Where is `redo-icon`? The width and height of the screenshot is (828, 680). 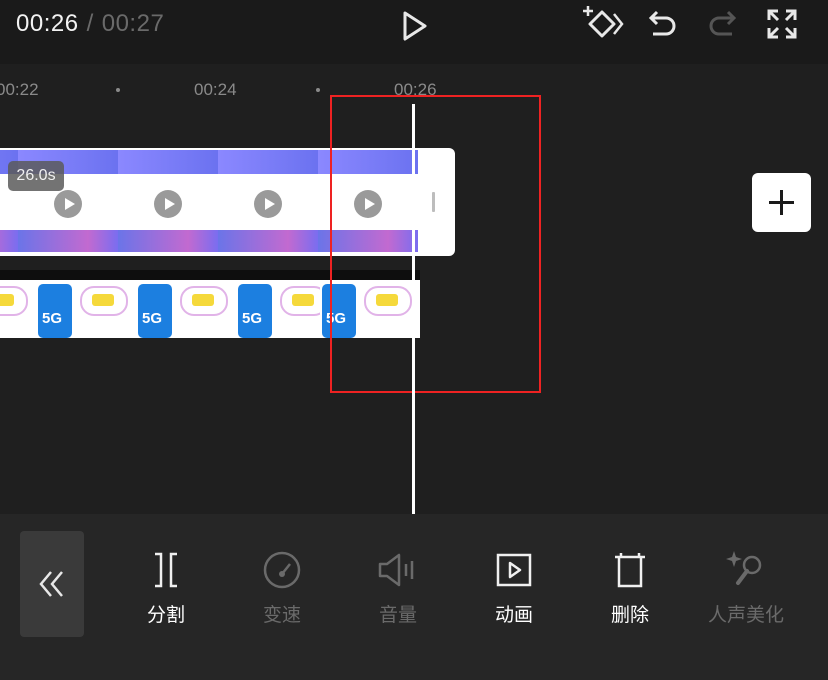 redo-icon is located at coordinates (723, 23).